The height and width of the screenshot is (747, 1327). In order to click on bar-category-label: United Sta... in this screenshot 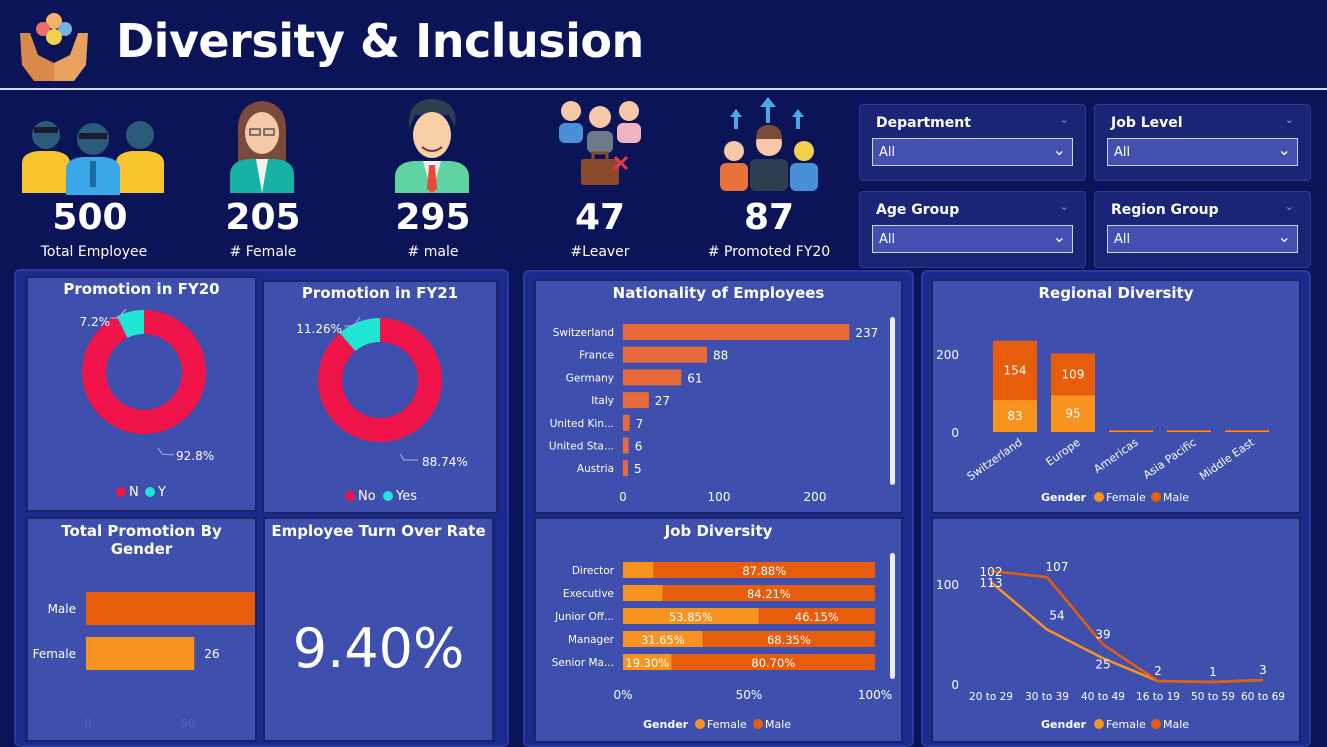, I will do `click(581, 447)`.